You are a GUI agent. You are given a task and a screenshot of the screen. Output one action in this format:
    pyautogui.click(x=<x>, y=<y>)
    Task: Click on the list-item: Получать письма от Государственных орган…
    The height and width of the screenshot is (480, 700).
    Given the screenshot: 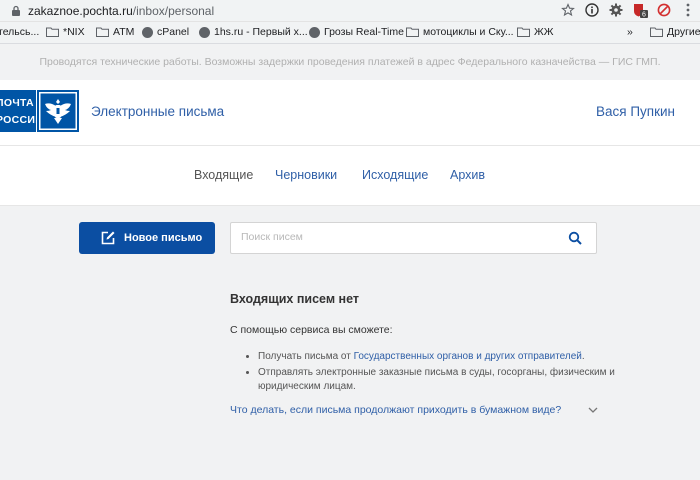 What is the action you would take?
    pyautogui.click(x=438, y=357)
    